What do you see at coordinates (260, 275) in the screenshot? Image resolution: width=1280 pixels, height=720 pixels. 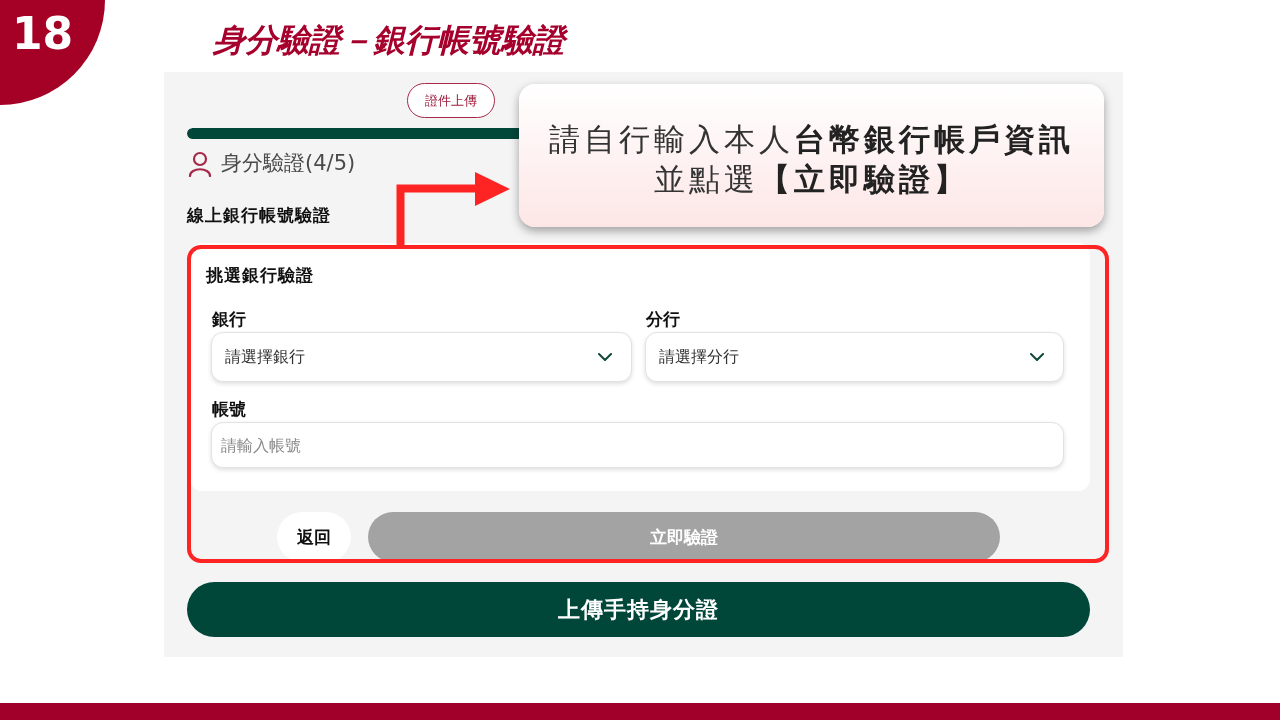 I see `card-title: 挑選銀行驗證` at bounding box center [260, 275].